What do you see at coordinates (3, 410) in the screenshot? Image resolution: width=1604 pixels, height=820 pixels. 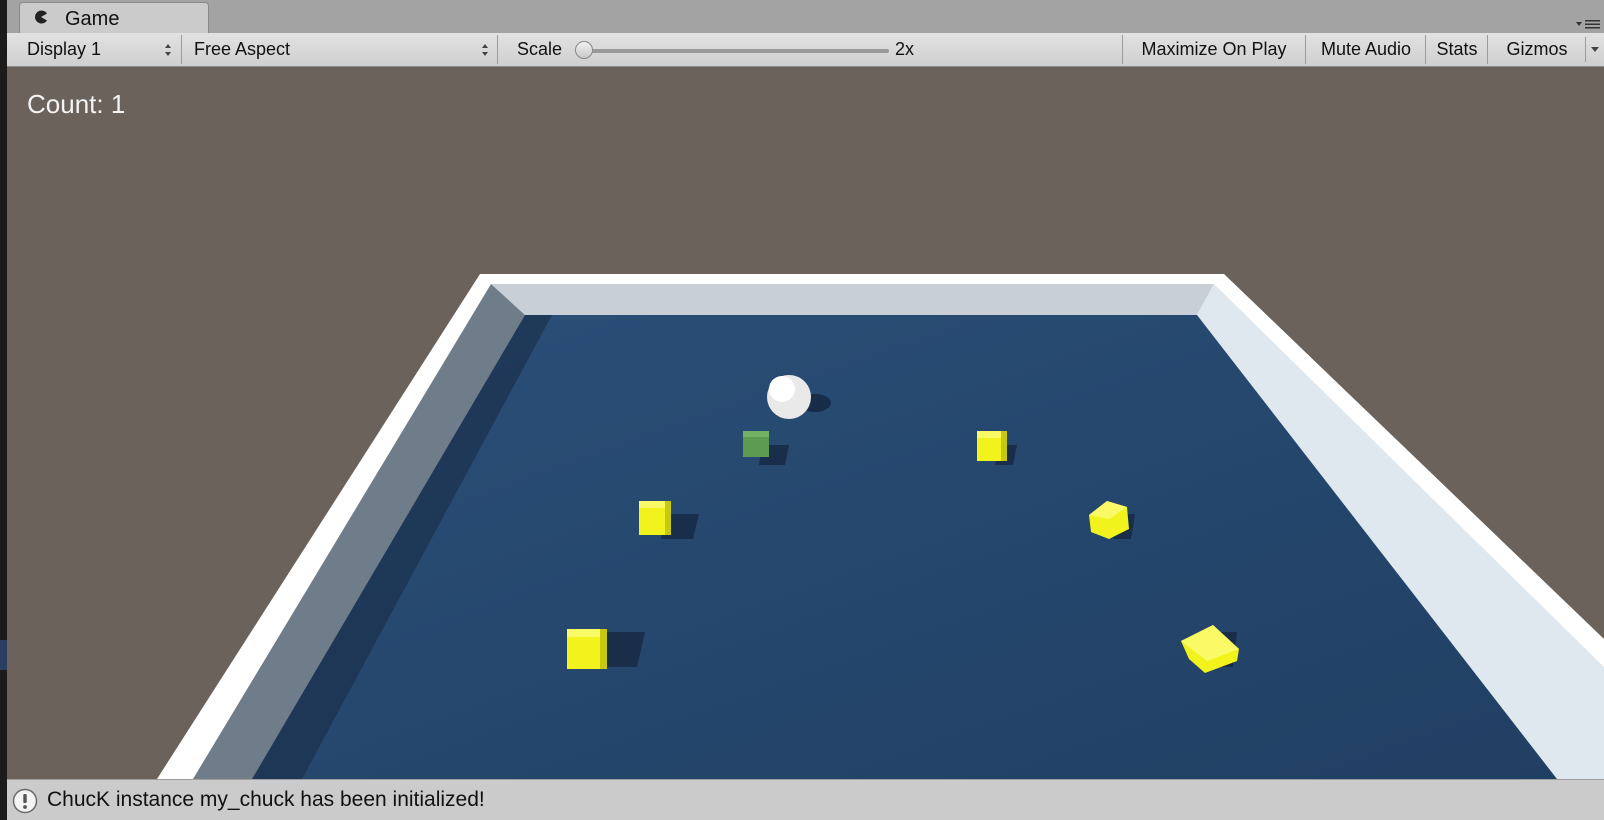 I see `window-edge` at bounding box center [3, 410].